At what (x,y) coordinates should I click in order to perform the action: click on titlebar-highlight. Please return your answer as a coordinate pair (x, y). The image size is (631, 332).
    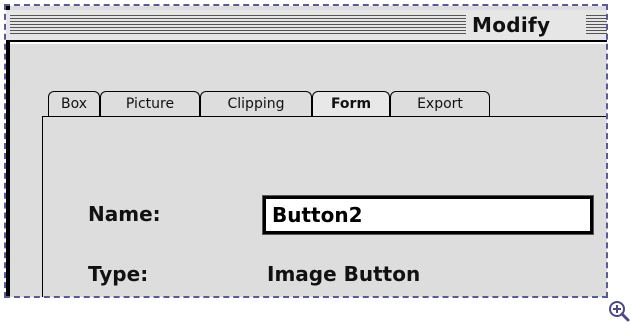
    Looking at the image, I should click on (308, 43).